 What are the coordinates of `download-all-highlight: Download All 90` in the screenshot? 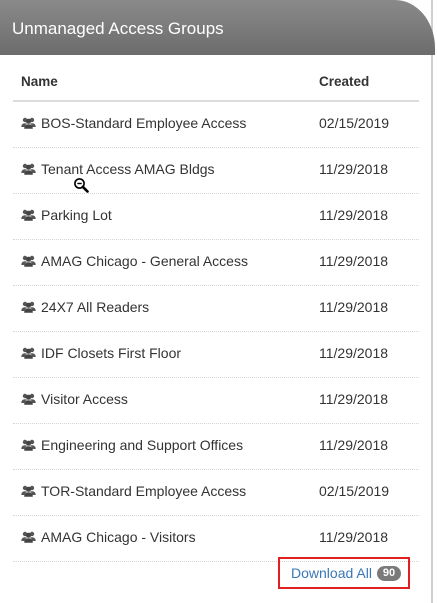 It's located at (344, 573).